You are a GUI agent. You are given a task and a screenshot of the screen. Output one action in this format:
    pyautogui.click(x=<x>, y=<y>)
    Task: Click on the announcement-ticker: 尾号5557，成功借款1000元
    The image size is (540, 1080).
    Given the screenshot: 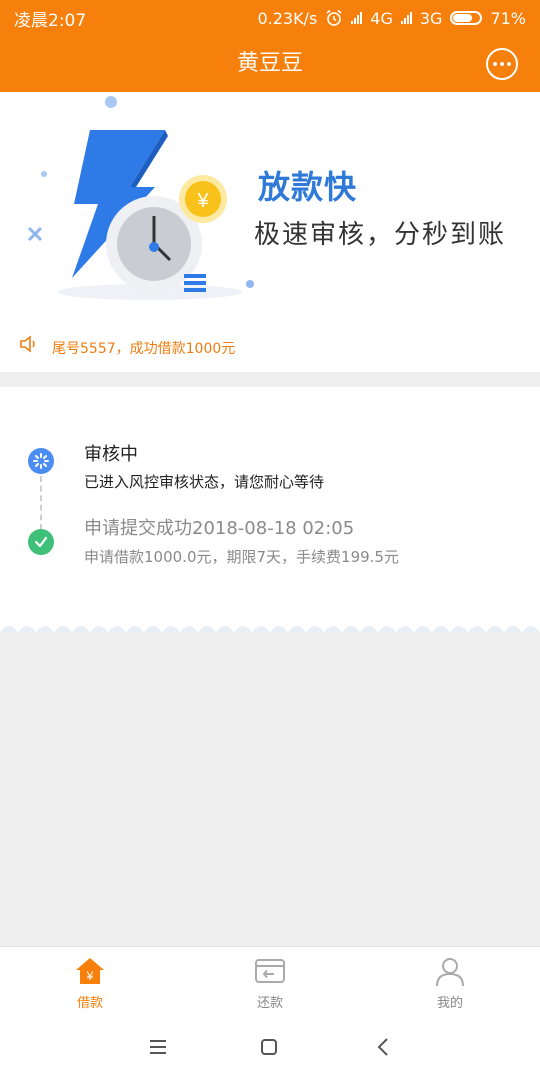 What is the action you would take?
    pyautogui.click(x=126, y=344)
    